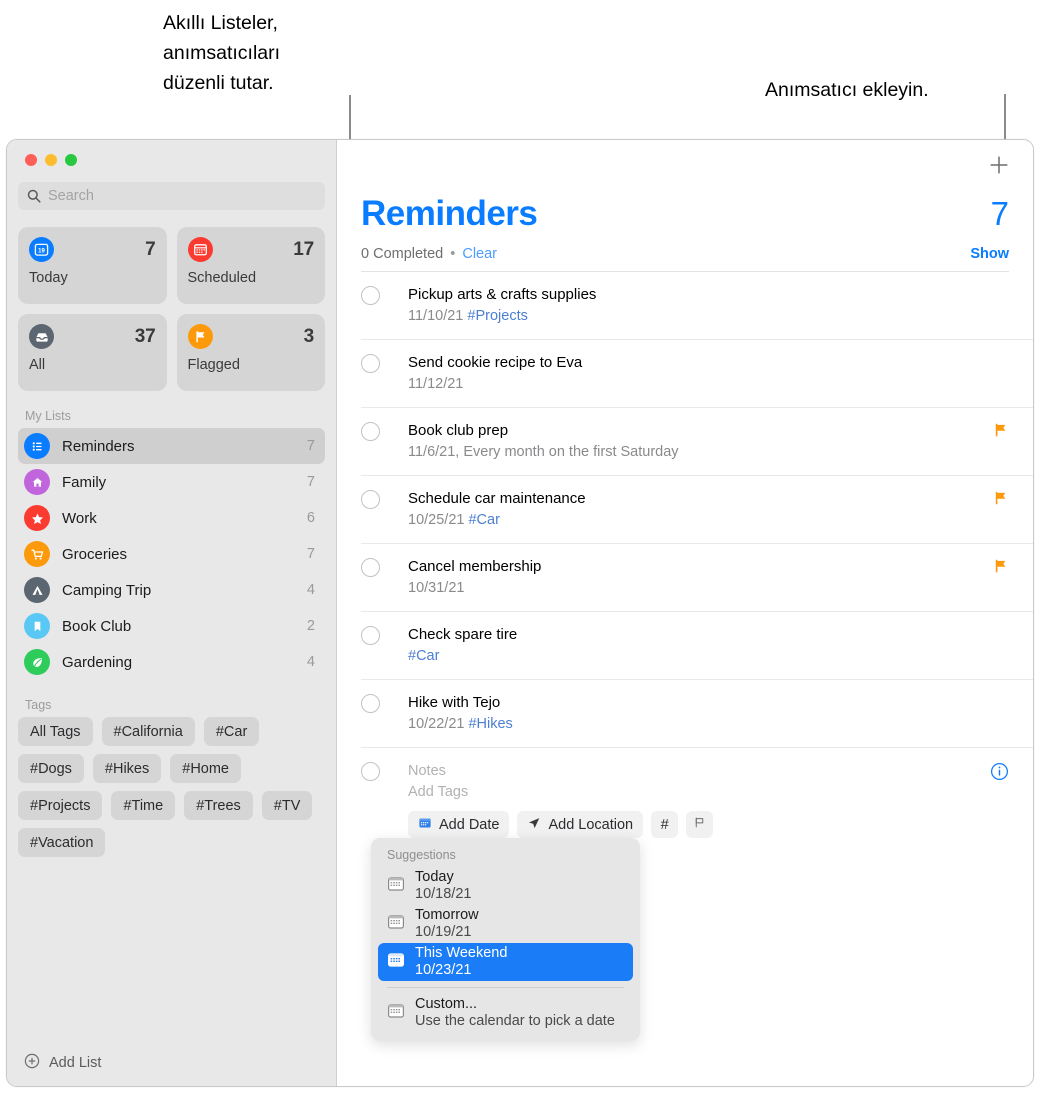 Image resolution: width=1040 pixels, height=1093 pixels. Describe the element at coordinates (51, 160) in the screenshot. I see `minimize-button` at that location.